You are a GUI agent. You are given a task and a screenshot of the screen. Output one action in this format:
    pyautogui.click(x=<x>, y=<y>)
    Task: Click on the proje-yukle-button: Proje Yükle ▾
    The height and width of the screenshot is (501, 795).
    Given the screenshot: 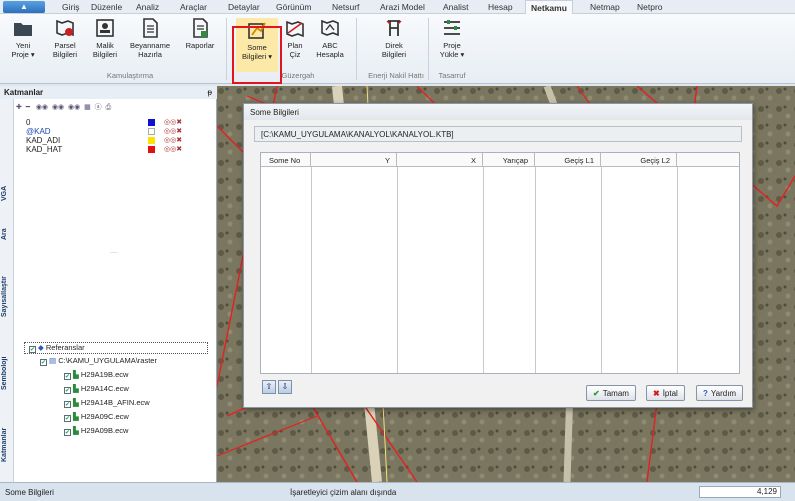 What is the action you would take?
    pyautogui.click(x=452, y=38)
    